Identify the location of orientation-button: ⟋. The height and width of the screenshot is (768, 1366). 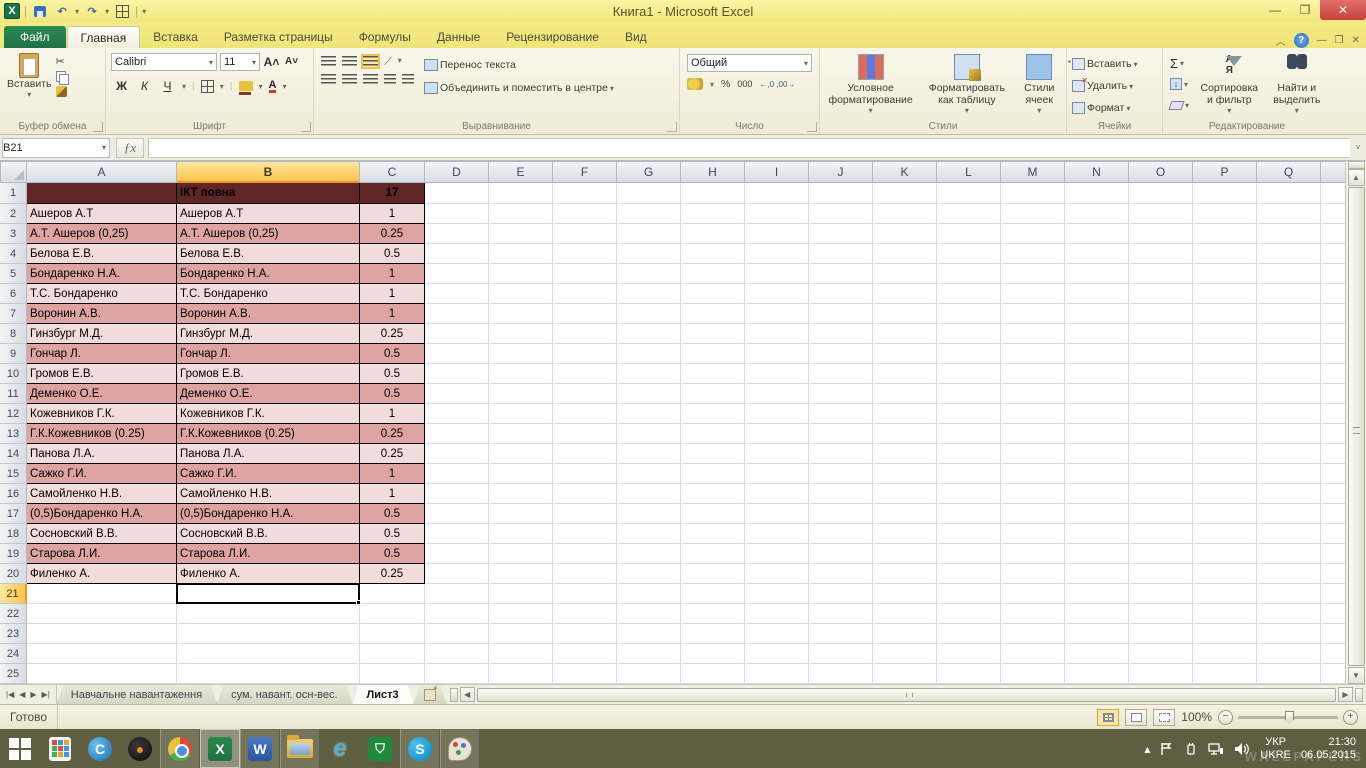
(388, 62).